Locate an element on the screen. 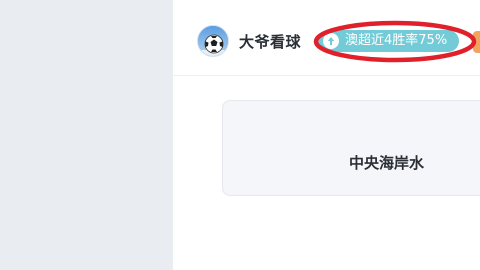 Image resolution: width=480 pixels, height=270 pixels. soccer-ball-avatar-icon is located at coordinates (213, 41).